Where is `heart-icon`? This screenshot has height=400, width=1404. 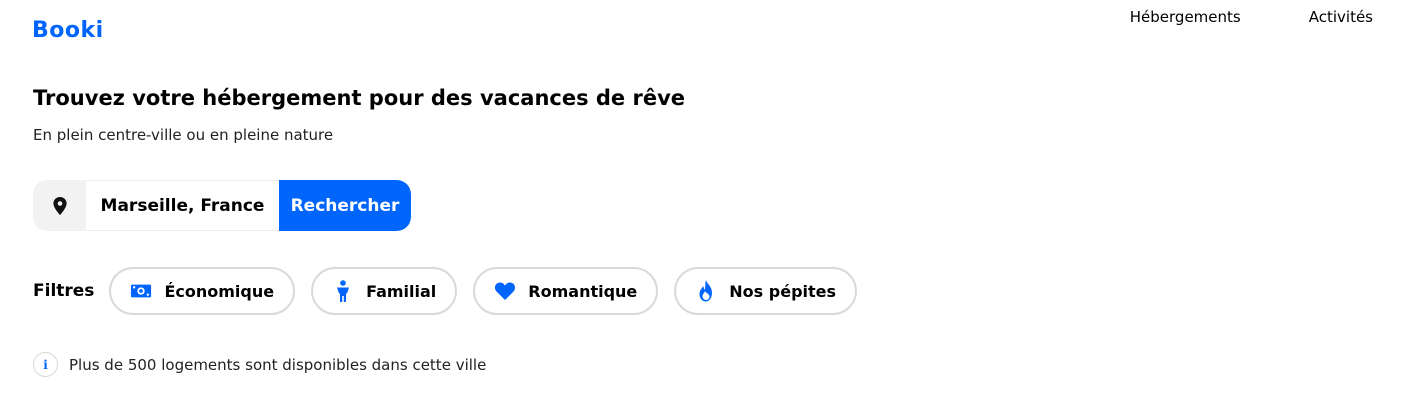
heart-icon is located at coordinates (505, 291).